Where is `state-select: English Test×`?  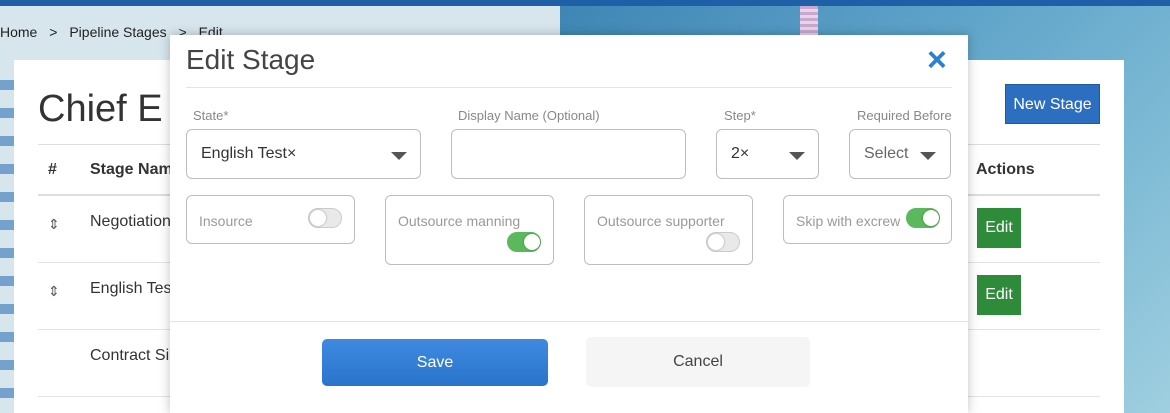
state-select: English Test× is located at coordinates (303, 154).